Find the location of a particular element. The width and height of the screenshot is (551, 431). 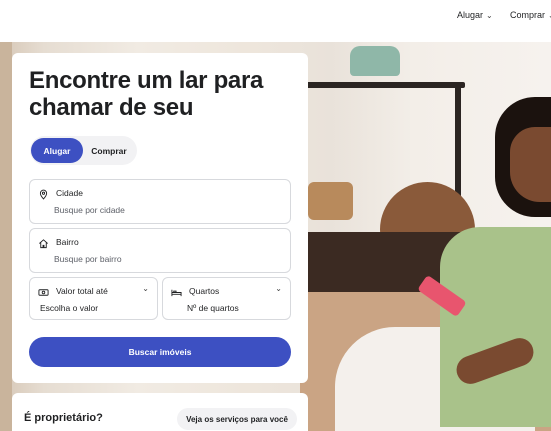

location-pin-icon is located at coordinates (43, 193).